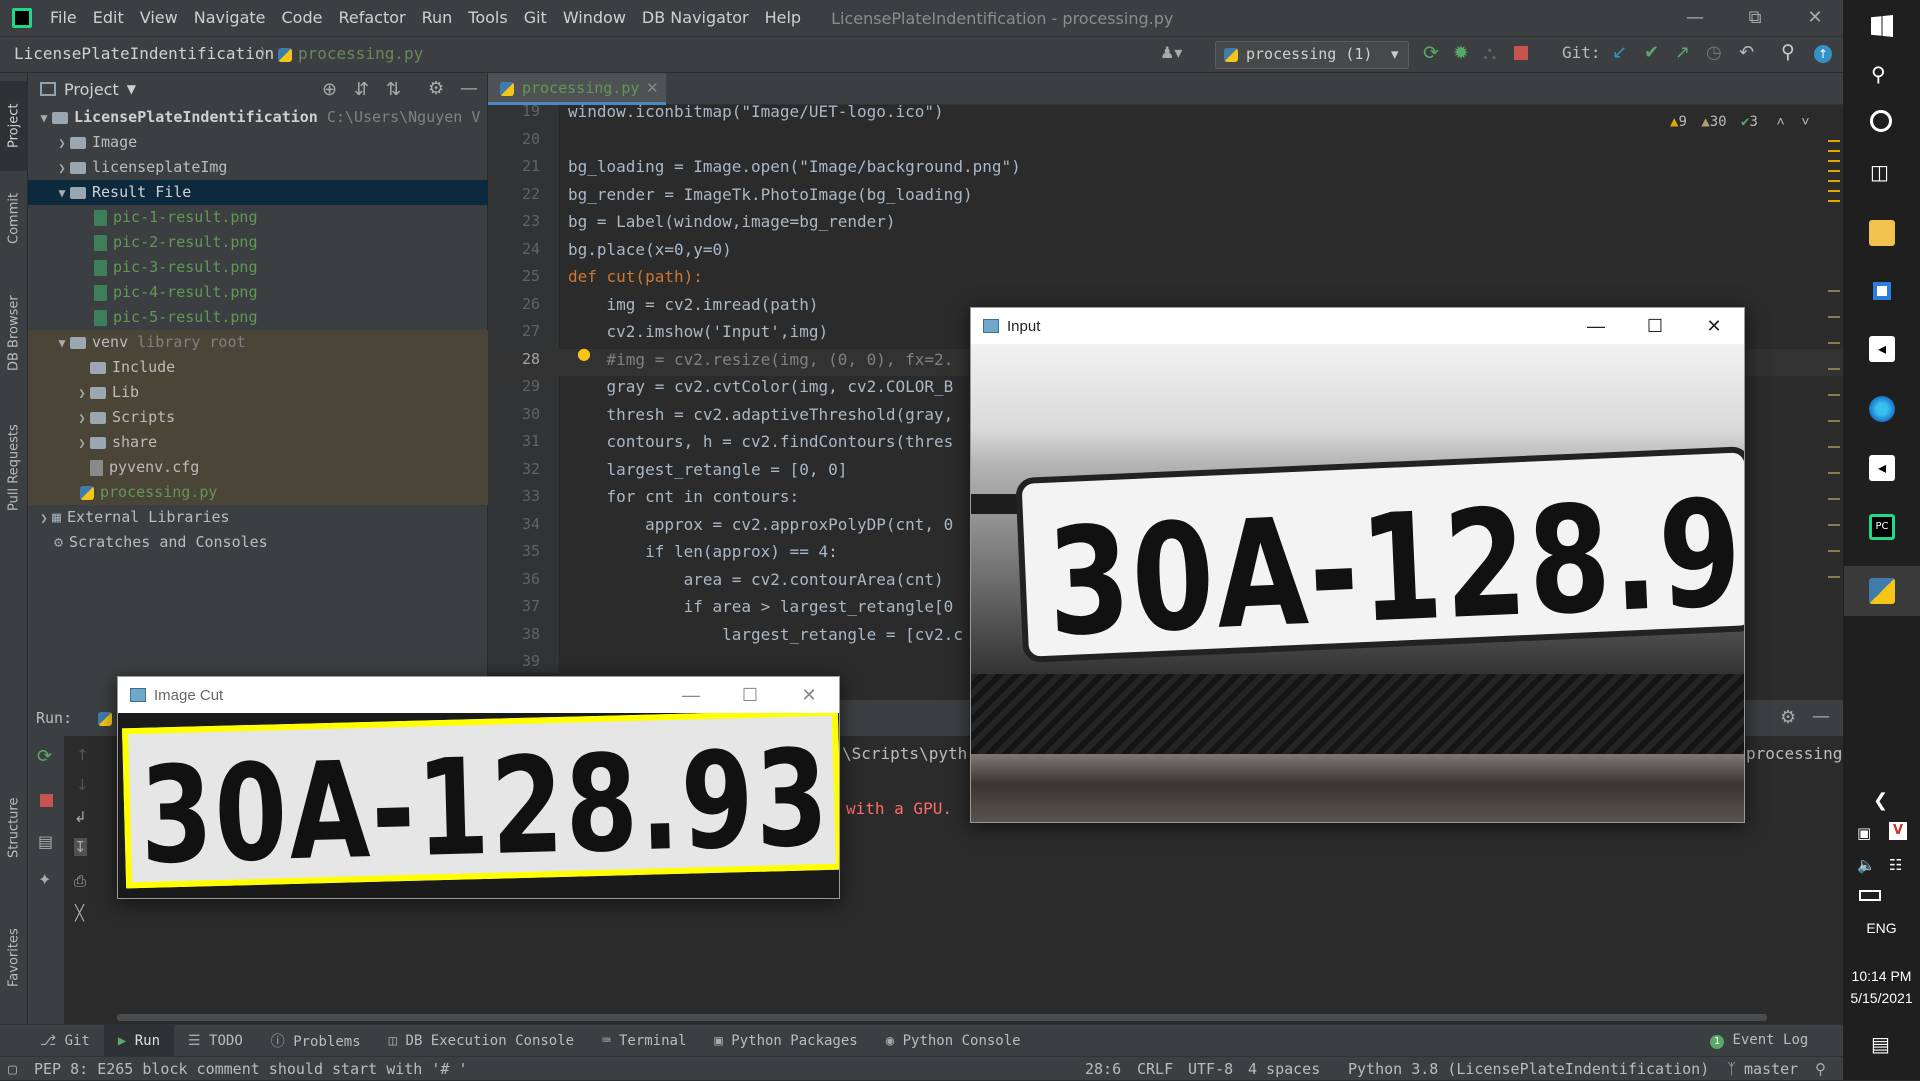 The width and height of the screenshot is (1920, 1081). Describe the element at coordinates (1866, 865) in the screenshot. I see `volume-icon: 🔈` at that location.